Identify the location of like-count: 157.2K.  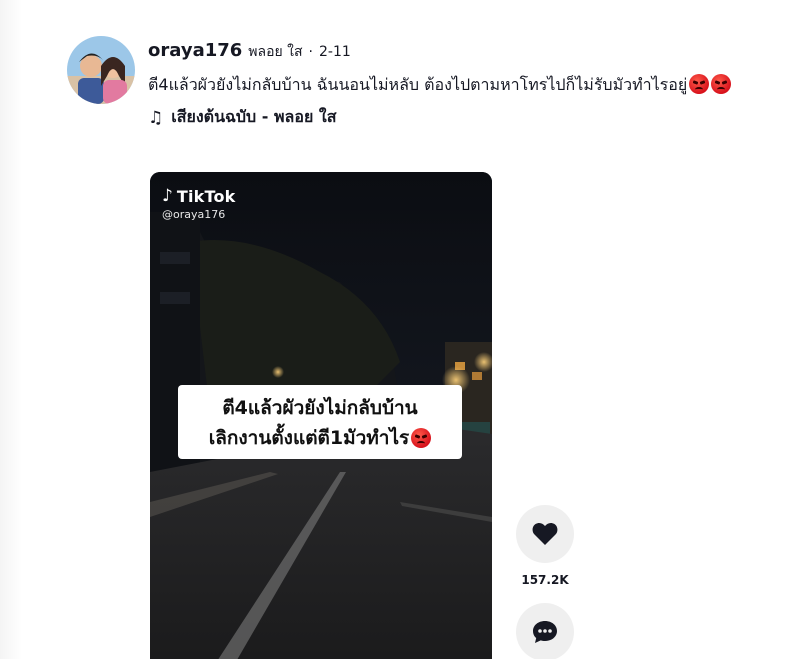
(545, 580).